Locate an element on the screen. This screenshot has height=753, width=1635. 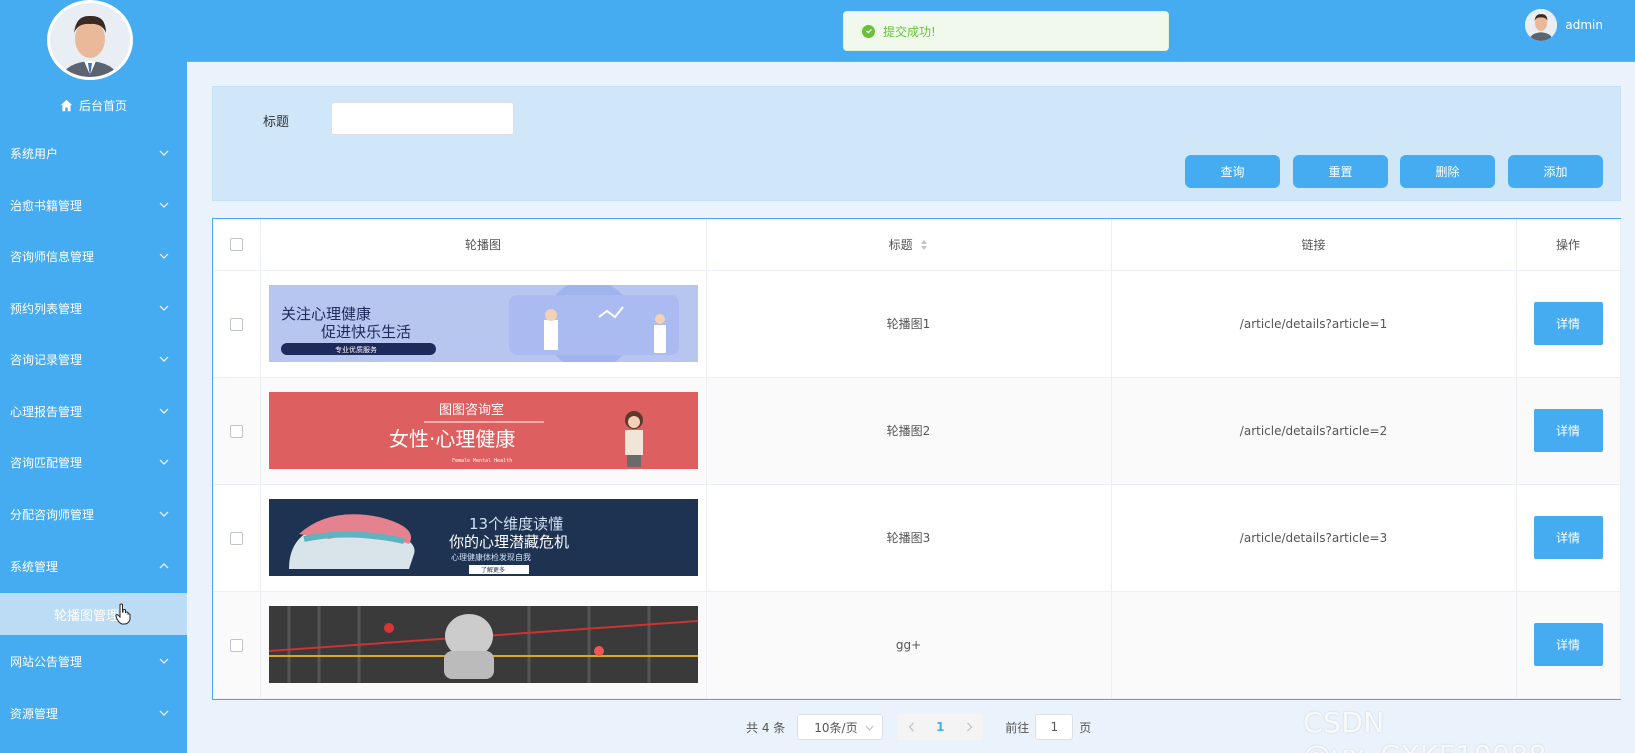
banner-image-2: 图图咨询室 女性·心理健康 Female Mental Health is located at coordinates (483, 430).